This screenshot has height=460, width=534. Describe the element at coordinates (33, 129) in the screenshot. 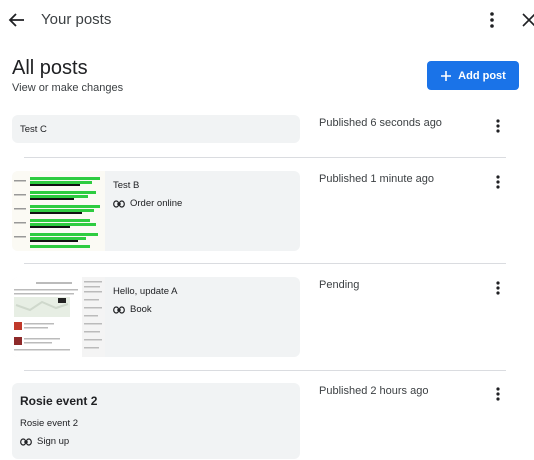

I see `post-title: Test C` at that location.